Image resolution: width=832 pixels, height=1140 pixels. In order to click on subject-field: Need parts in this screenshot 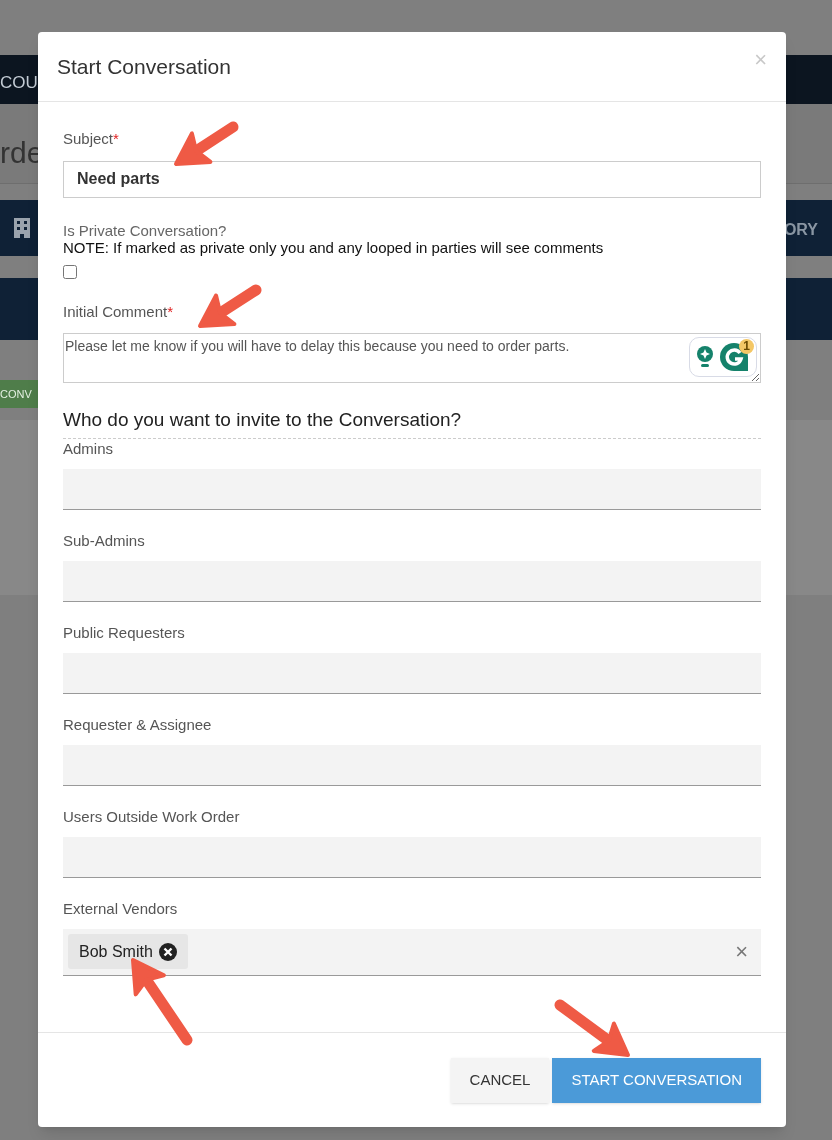, I will do `click(412, 179)`.